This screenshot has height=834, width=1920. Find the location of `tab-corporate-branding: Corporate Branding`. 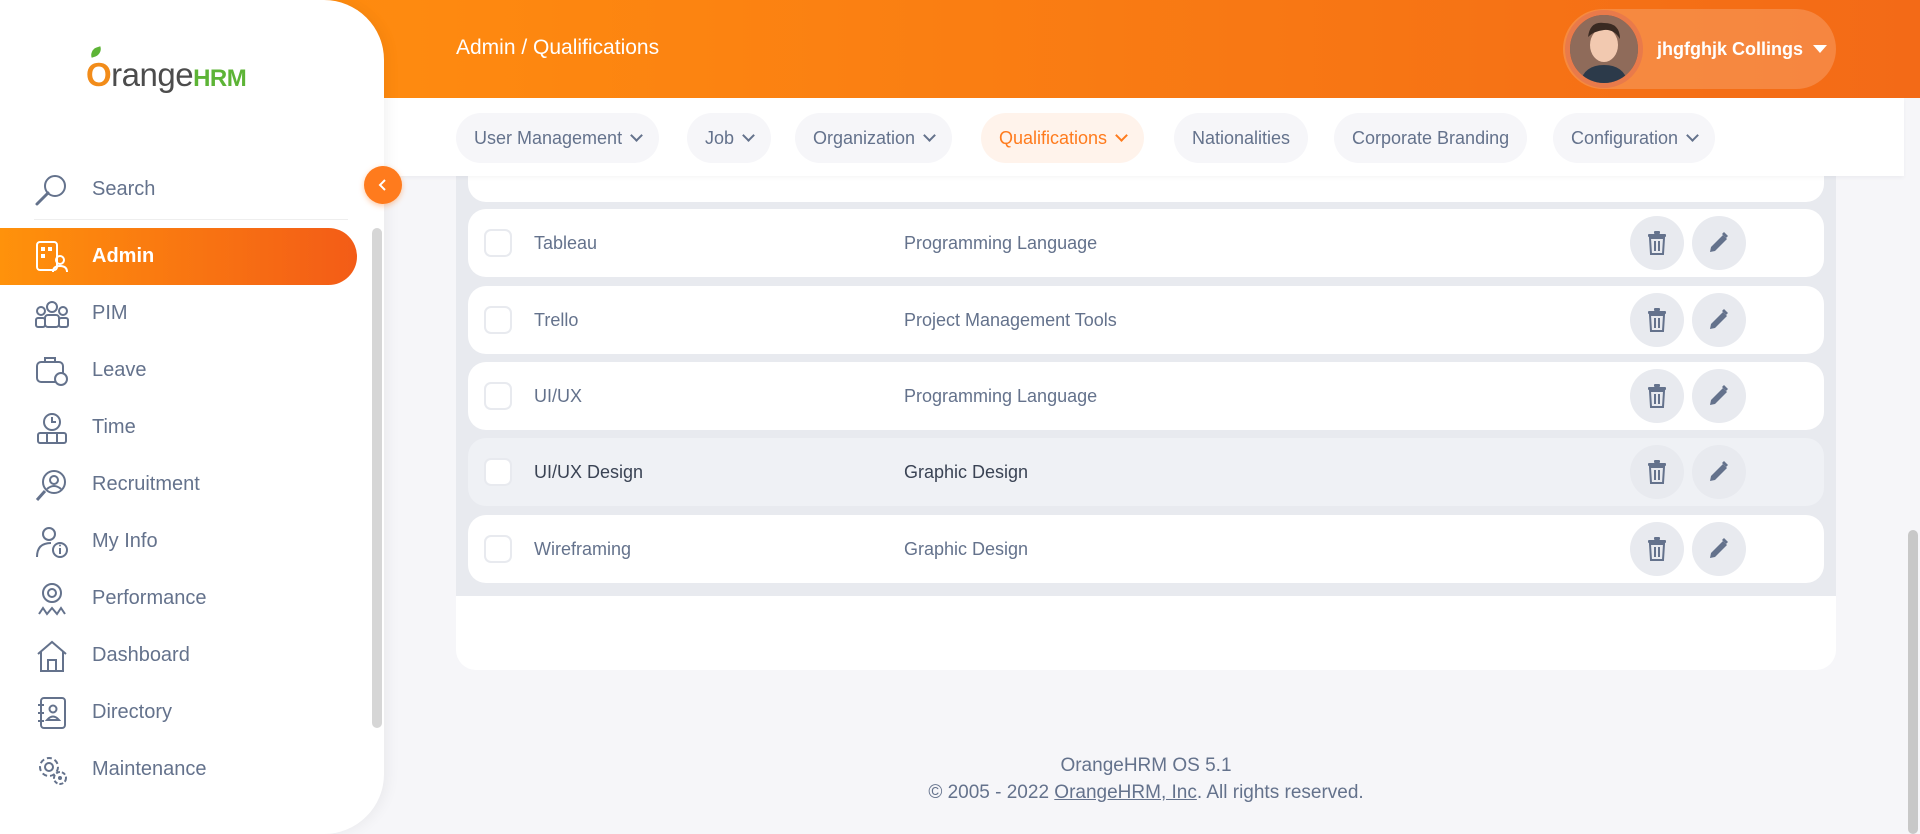

tab-corporate-branding: Corporate Branding is located at coordinates (1431, 138).